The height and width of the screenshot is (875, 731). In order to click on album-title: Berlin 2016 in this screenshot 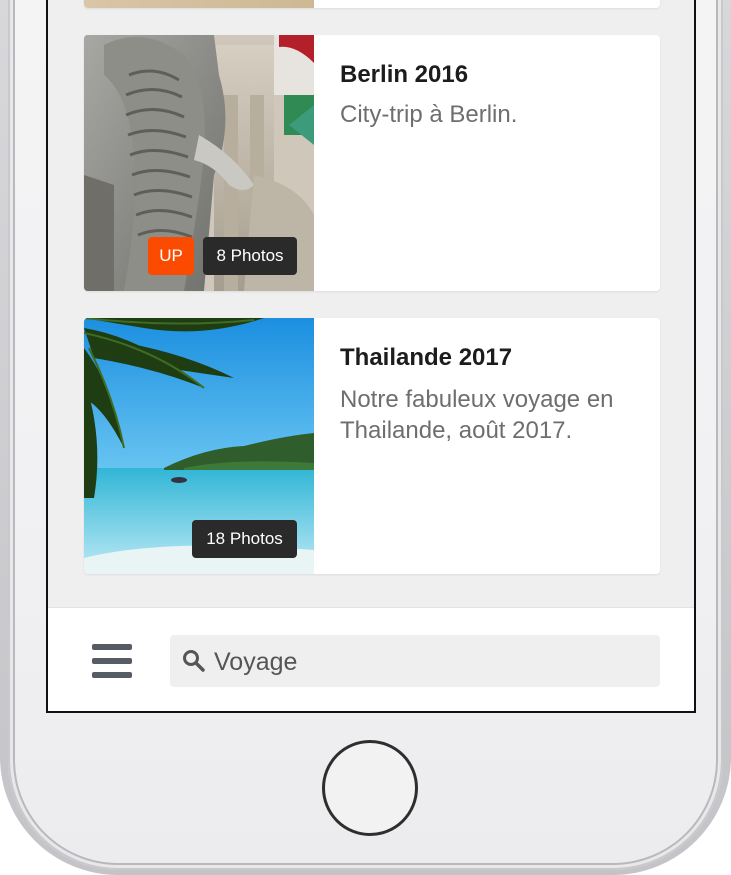, I will do `click(404, 74)`.